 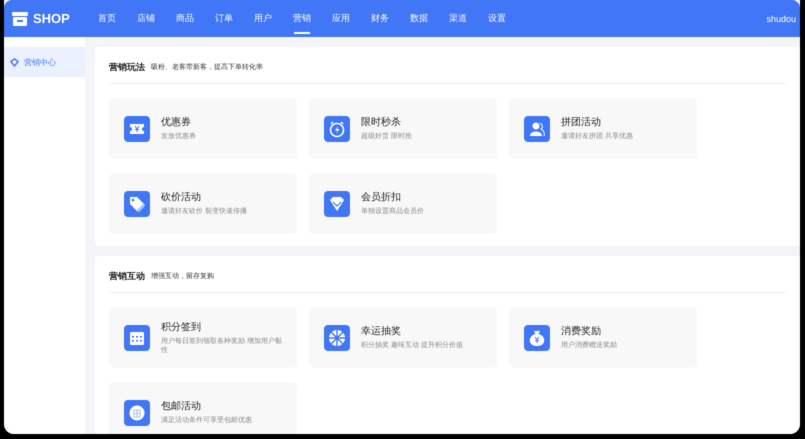 I want to click on card-title: 包邮活动, so click(x=181, y=407).